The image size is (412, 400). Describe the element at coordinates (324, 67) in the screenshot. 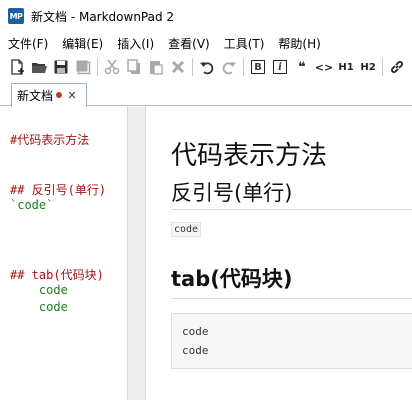

I see `code-icon: <>` at that location.